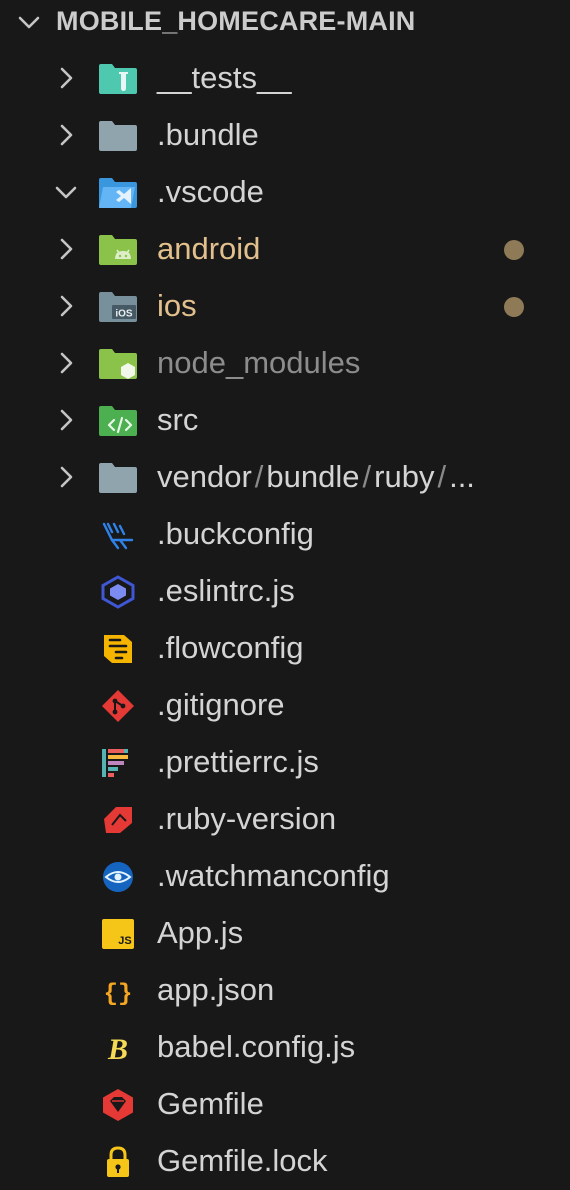 This screenshot has width=570, height=1190. I want to click on eslint-icon, so click(118, 592).